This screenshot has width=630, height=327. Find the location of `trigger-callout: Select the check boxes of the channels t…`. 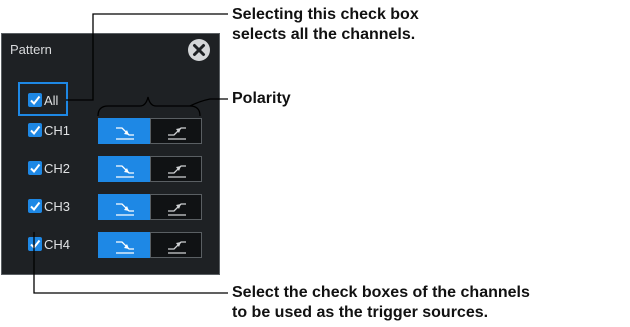

trigger-callout: Select the check boxes of the channels t… is located at coordinates (381, 303).